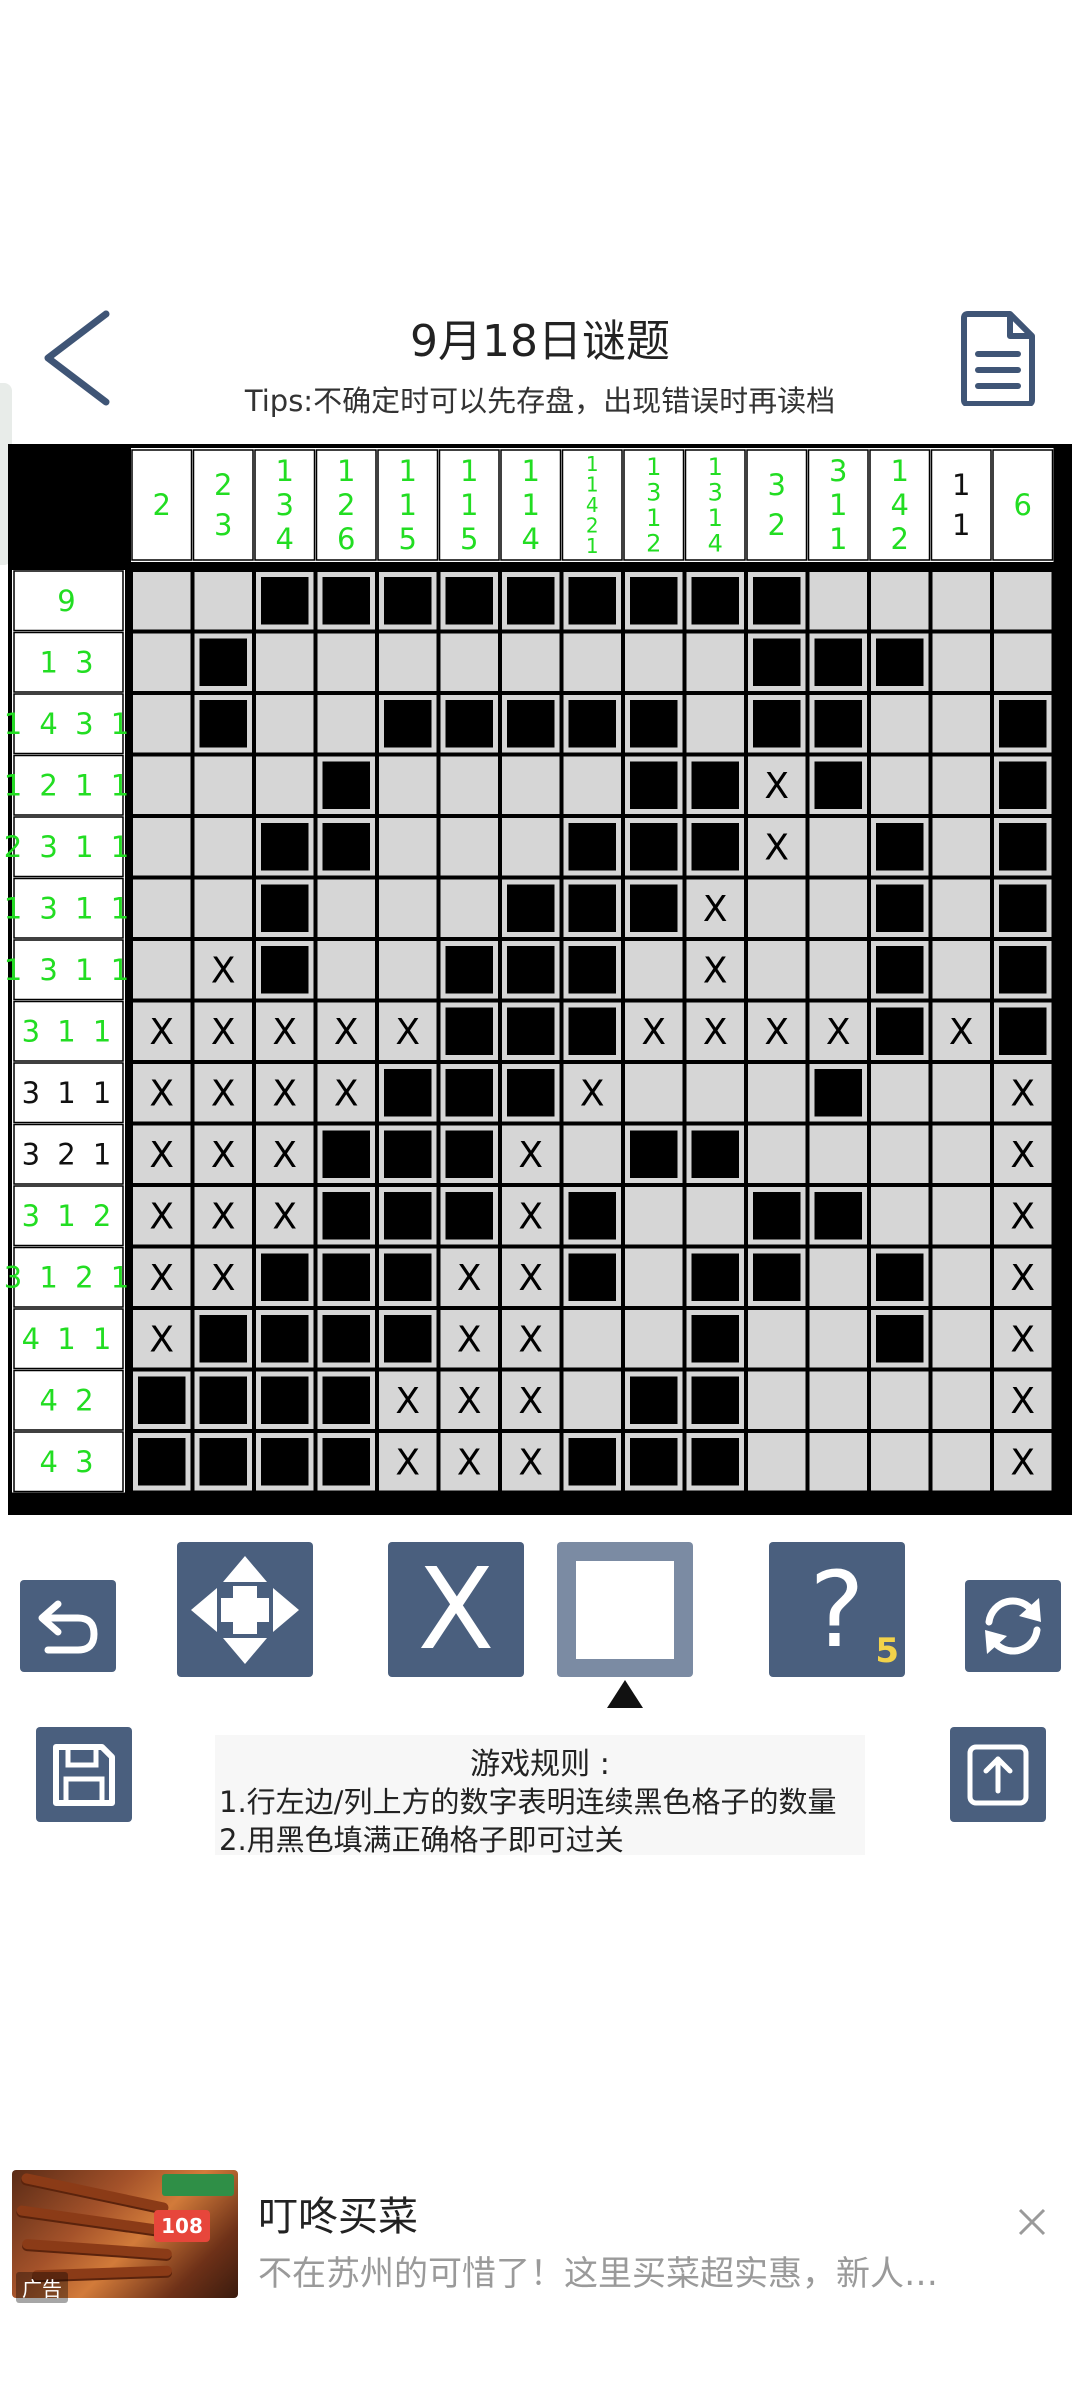  What do you see at coordinates (456, 1609) in the screenshot?
I see `mark-x-tool-button: X` at bounding box center [456, 1609].